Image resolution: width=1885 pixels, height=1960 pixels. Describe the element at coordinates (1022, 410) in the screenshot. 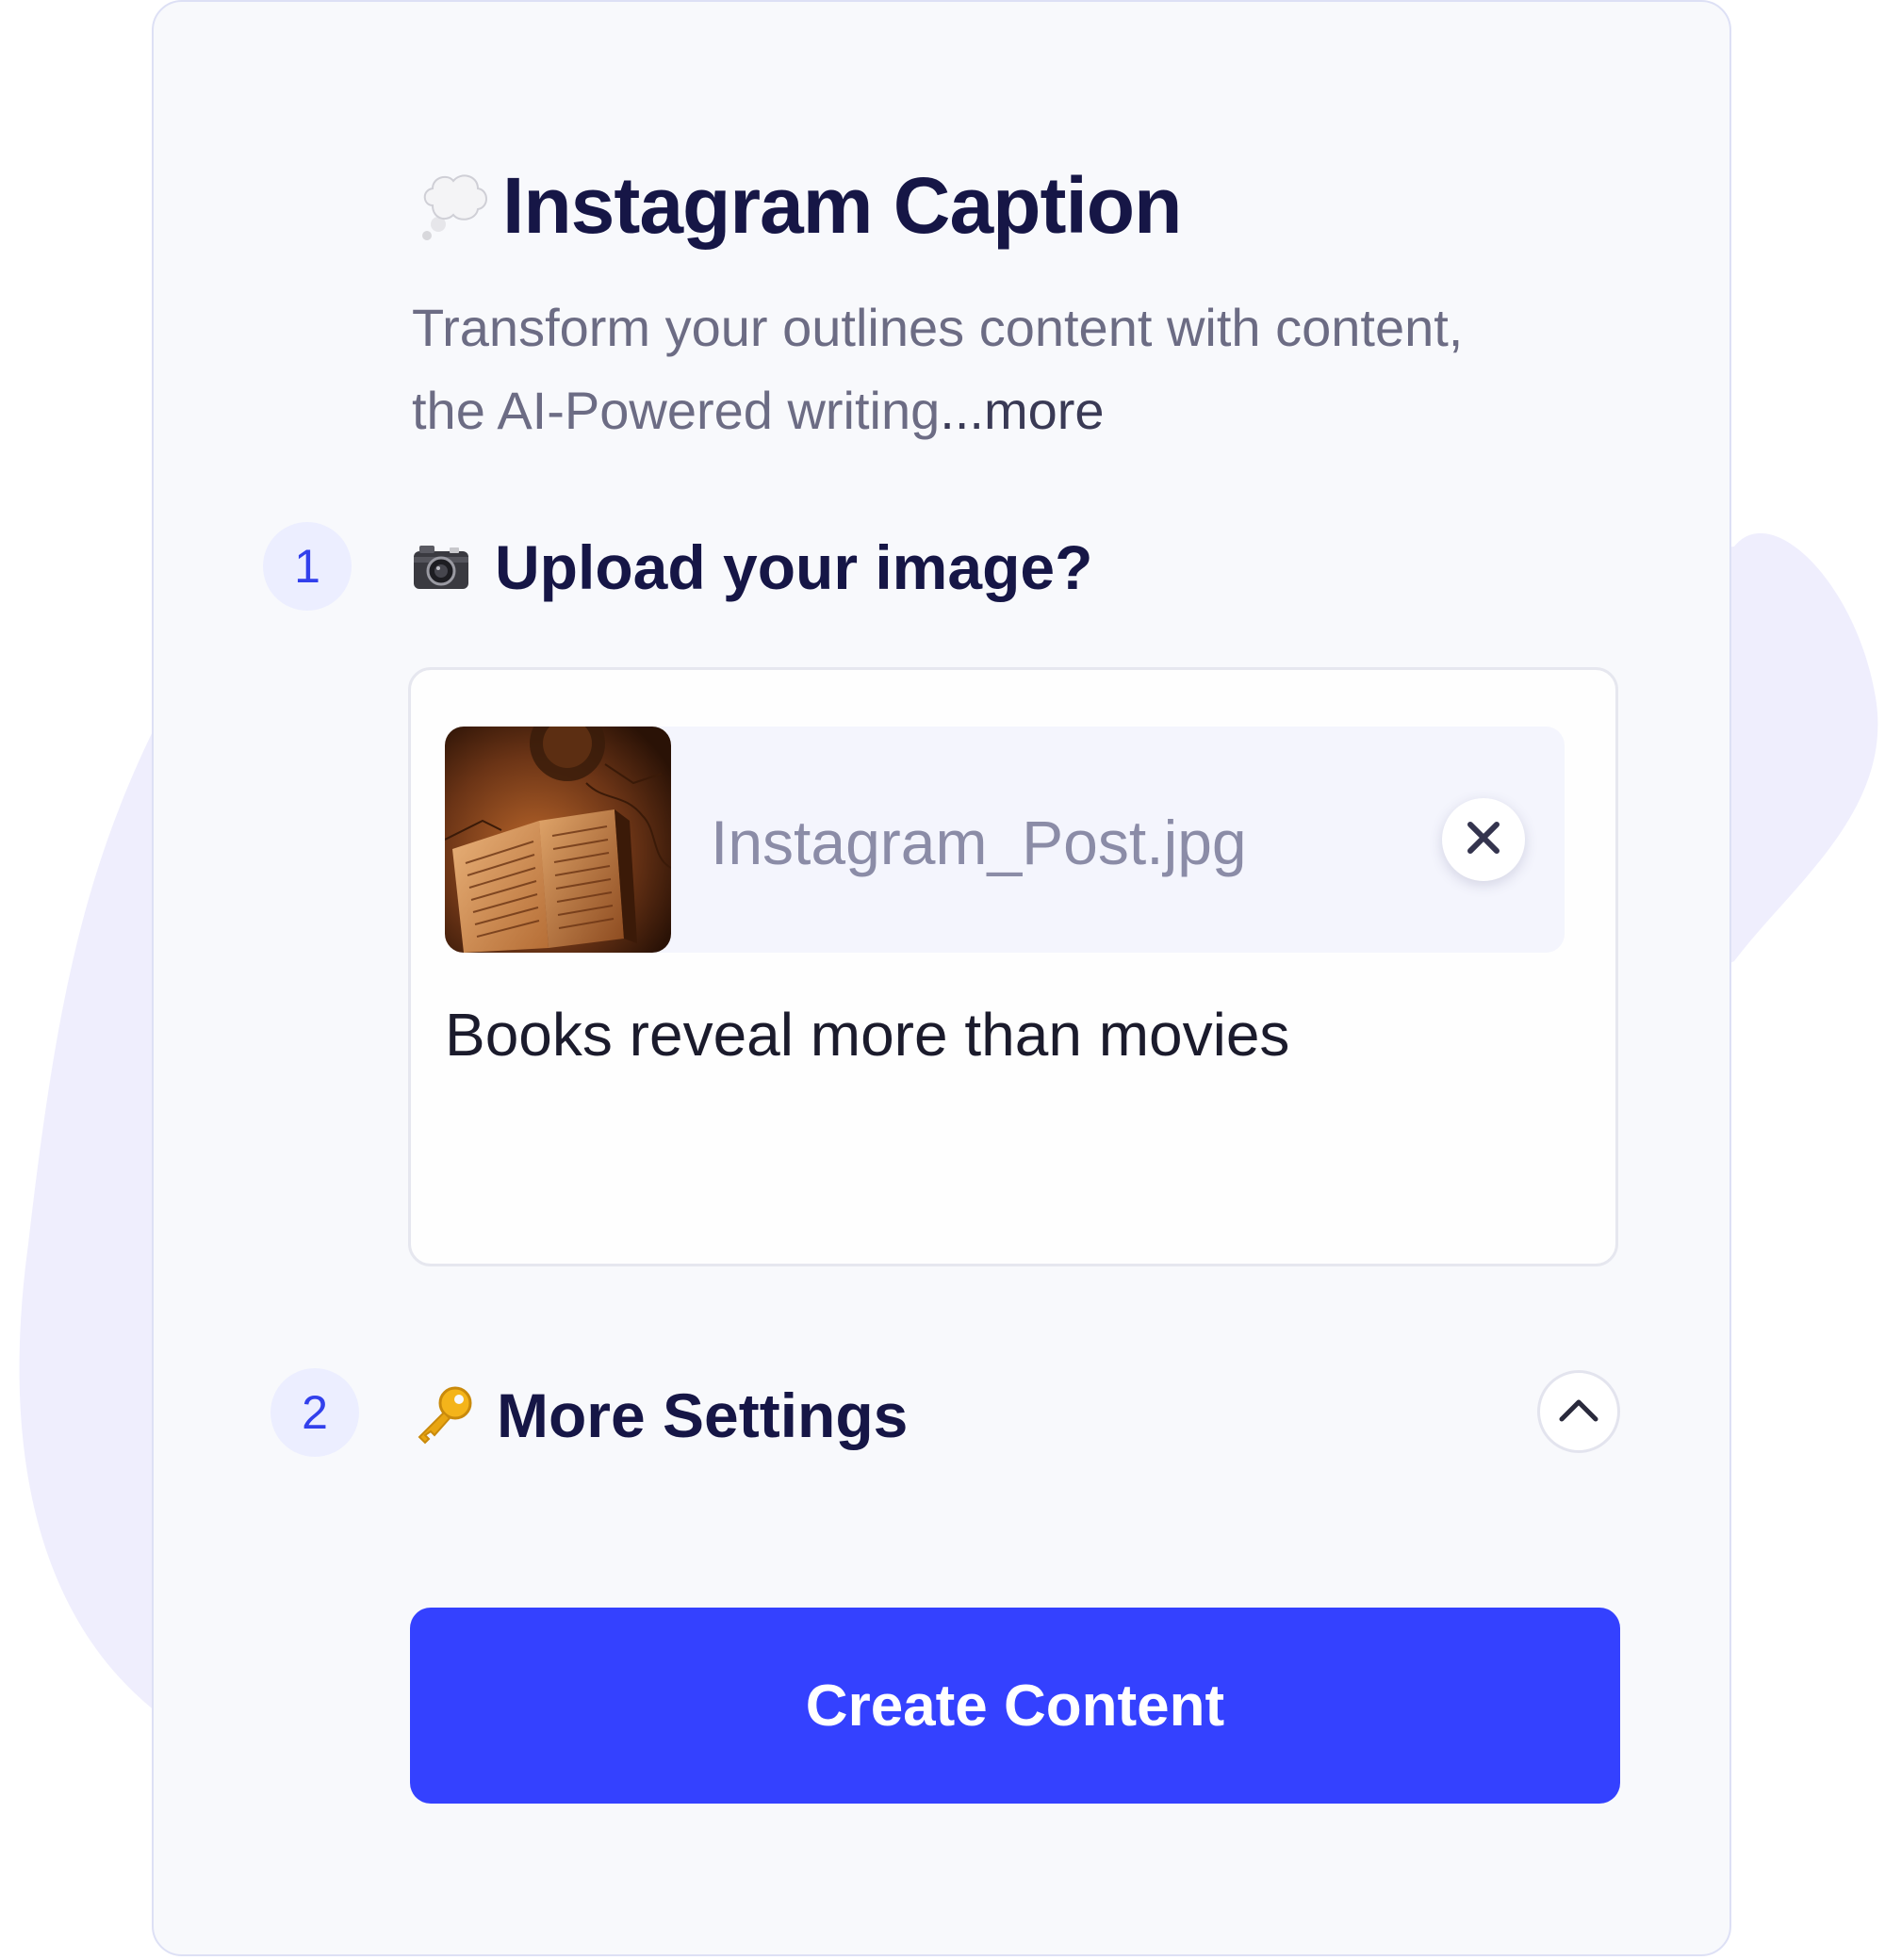

I see `more-link: ...more` at that location.